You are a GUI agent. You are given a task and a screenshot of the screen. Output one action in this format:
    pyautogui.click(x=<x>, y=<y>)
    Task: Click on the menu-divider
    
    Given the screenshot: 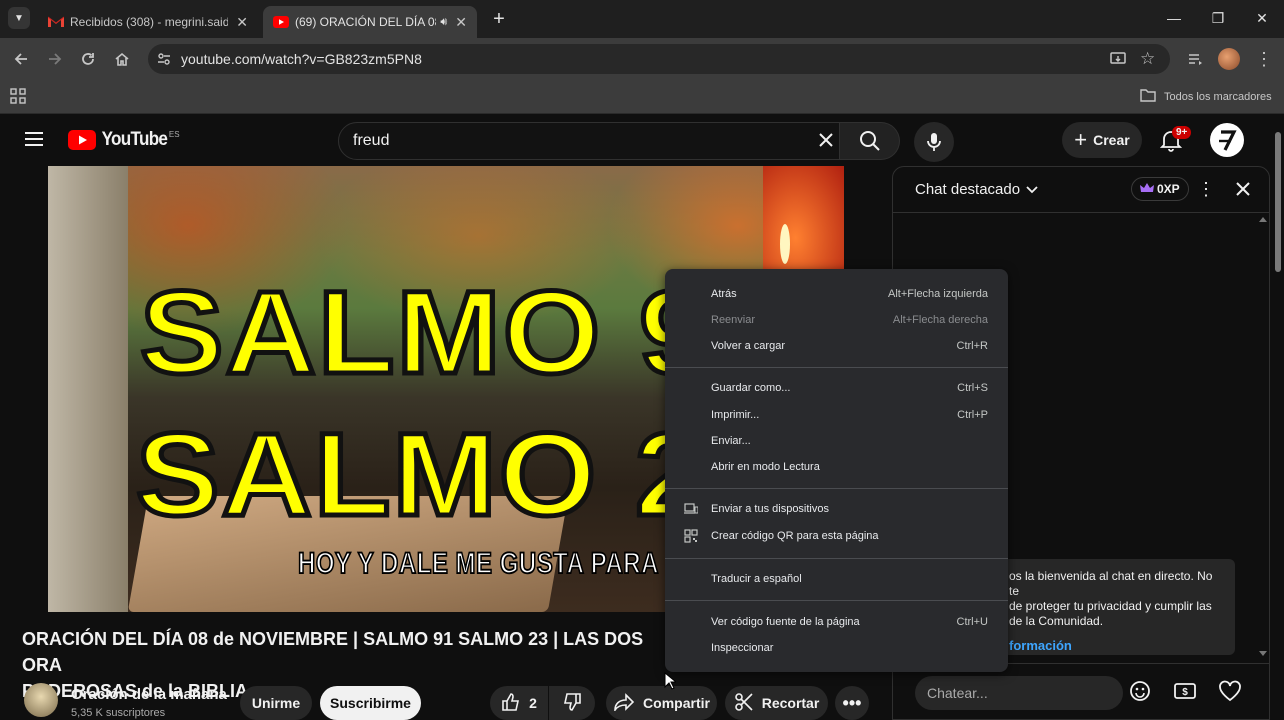 What is the action you would take?
    pyautogui.click(x=836, y=558)
    